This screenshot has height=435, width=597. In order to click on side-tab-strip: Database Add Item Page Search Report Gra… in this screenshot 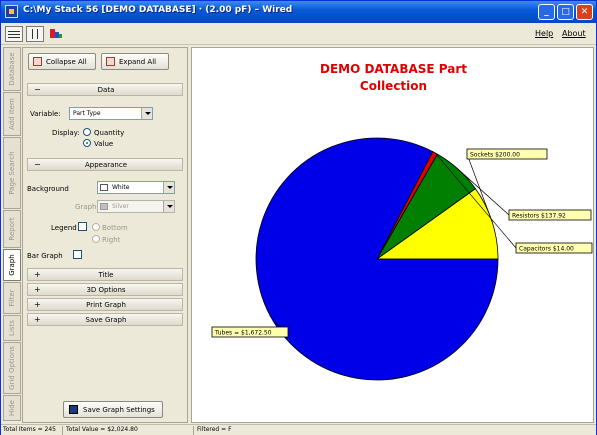, I will do `click(12, 234)`.